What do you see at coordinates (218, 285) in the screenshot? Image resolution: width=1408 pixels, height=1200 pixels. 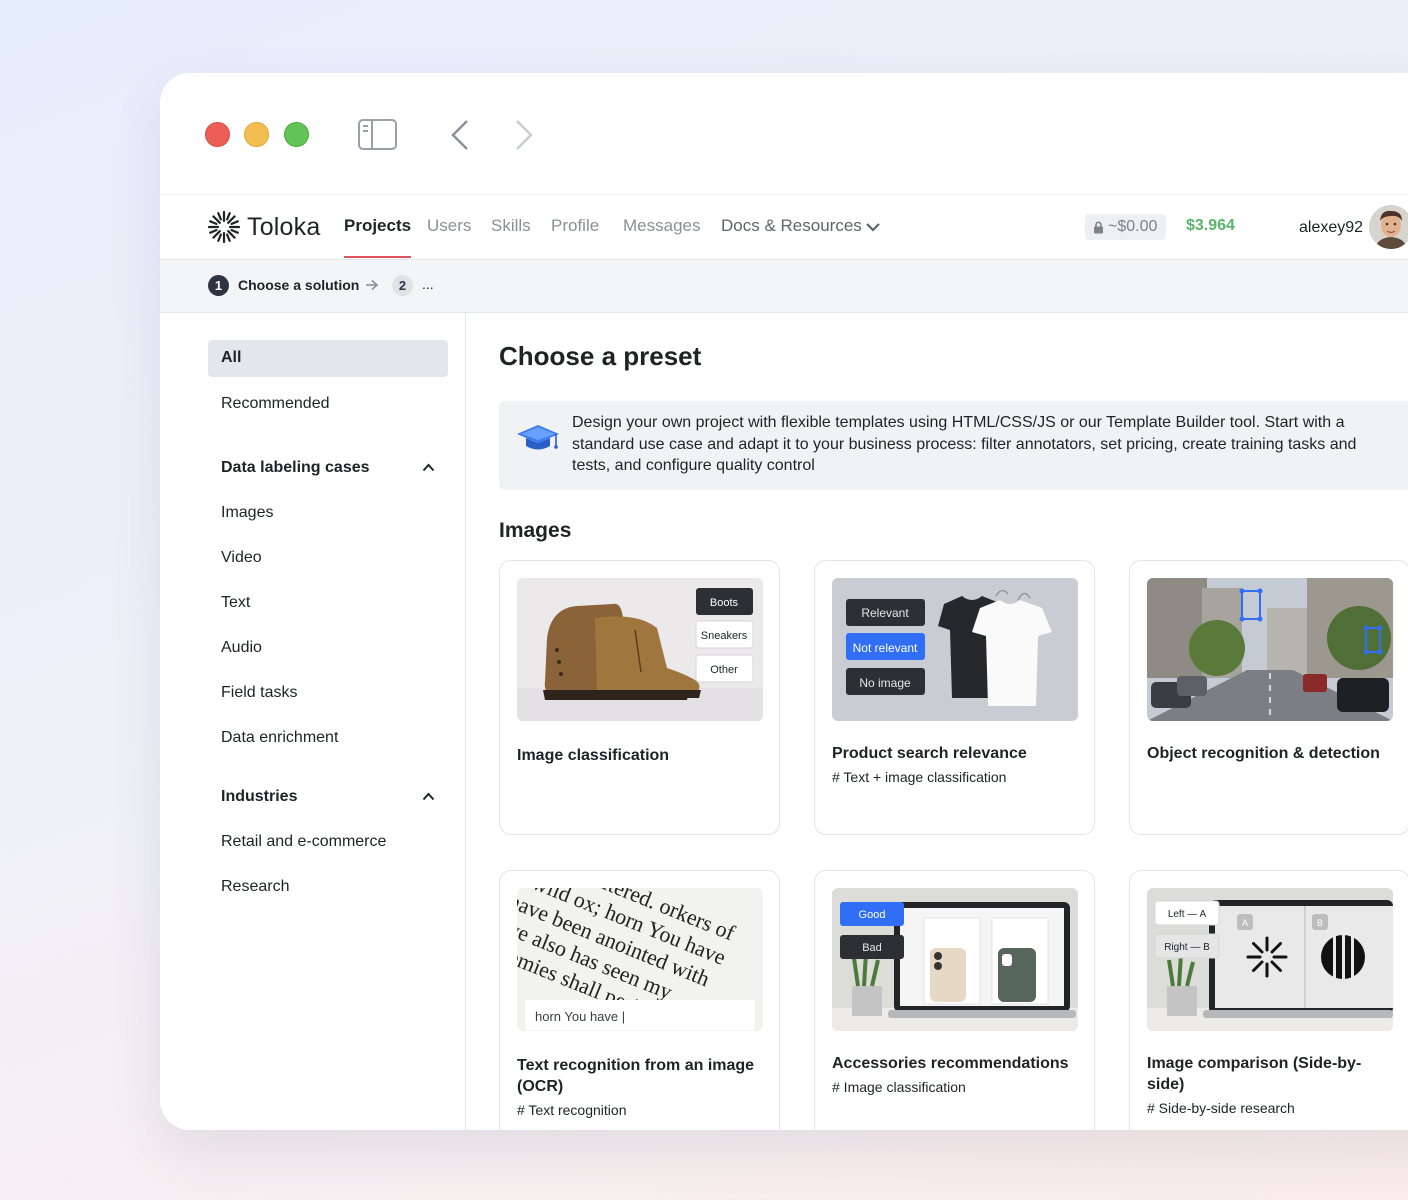 I see `step-1-badge: 1` at bounding box center [218, 285].